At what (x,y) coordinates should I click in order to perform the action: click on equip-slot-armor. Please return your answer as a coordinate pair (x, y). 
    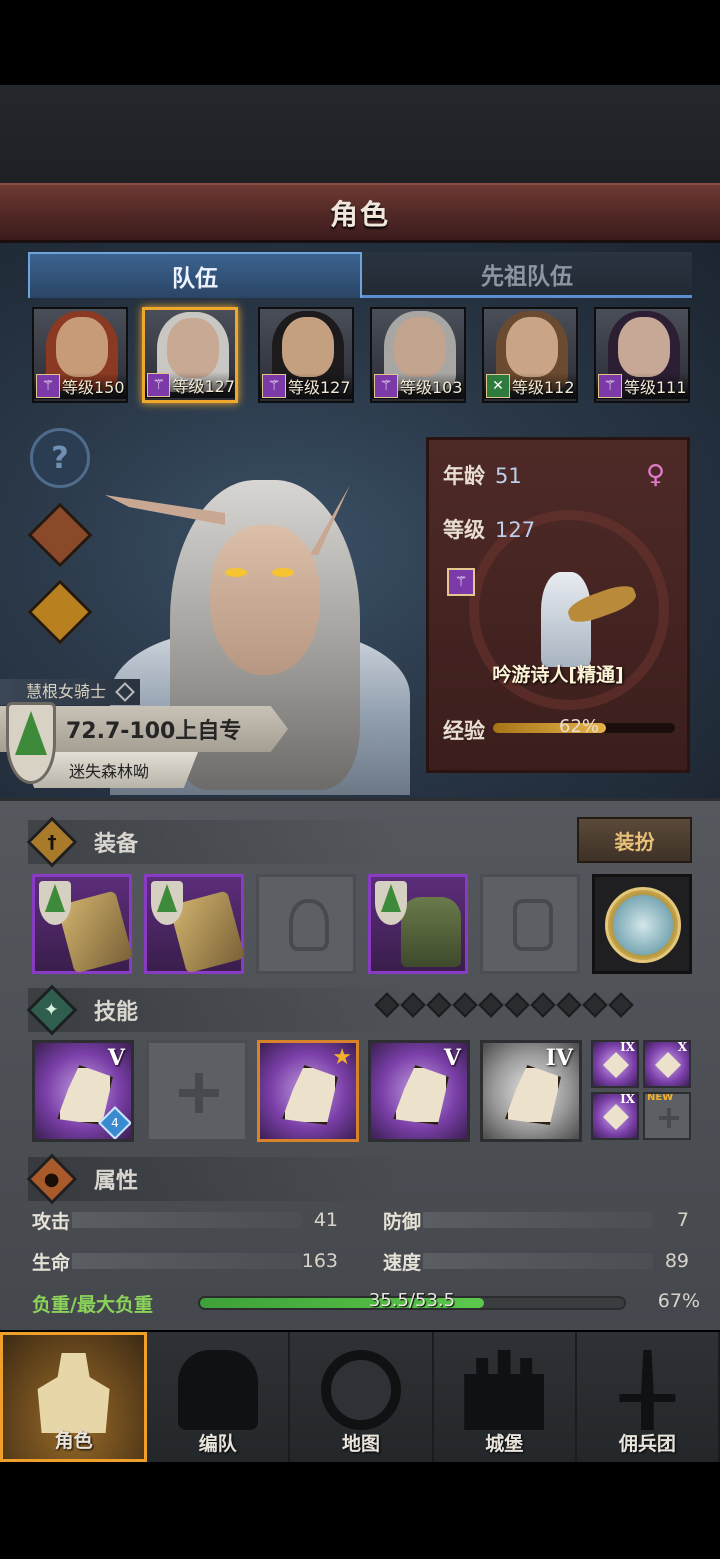
    Looking at the image, I should click on (418, 924).